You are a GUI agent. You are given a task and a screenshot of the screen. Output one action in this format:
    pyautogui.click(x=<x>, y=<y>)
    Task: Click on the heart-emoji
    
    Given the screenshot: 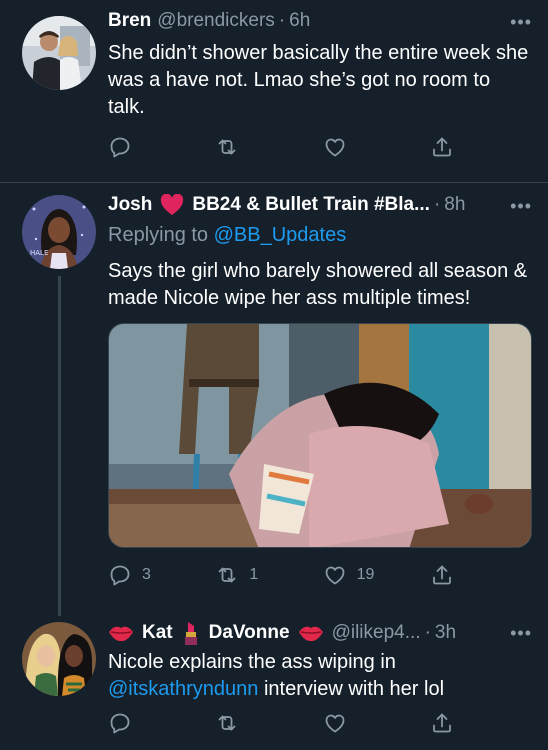 What is the action you would take?
    pyautogui.click(x=172, y=204)
    